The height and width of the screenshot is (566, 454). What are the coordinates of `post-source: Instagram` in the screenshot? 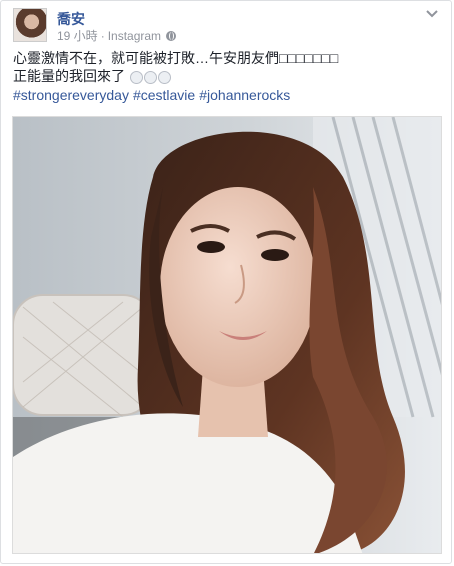 It's located at (134, 36).